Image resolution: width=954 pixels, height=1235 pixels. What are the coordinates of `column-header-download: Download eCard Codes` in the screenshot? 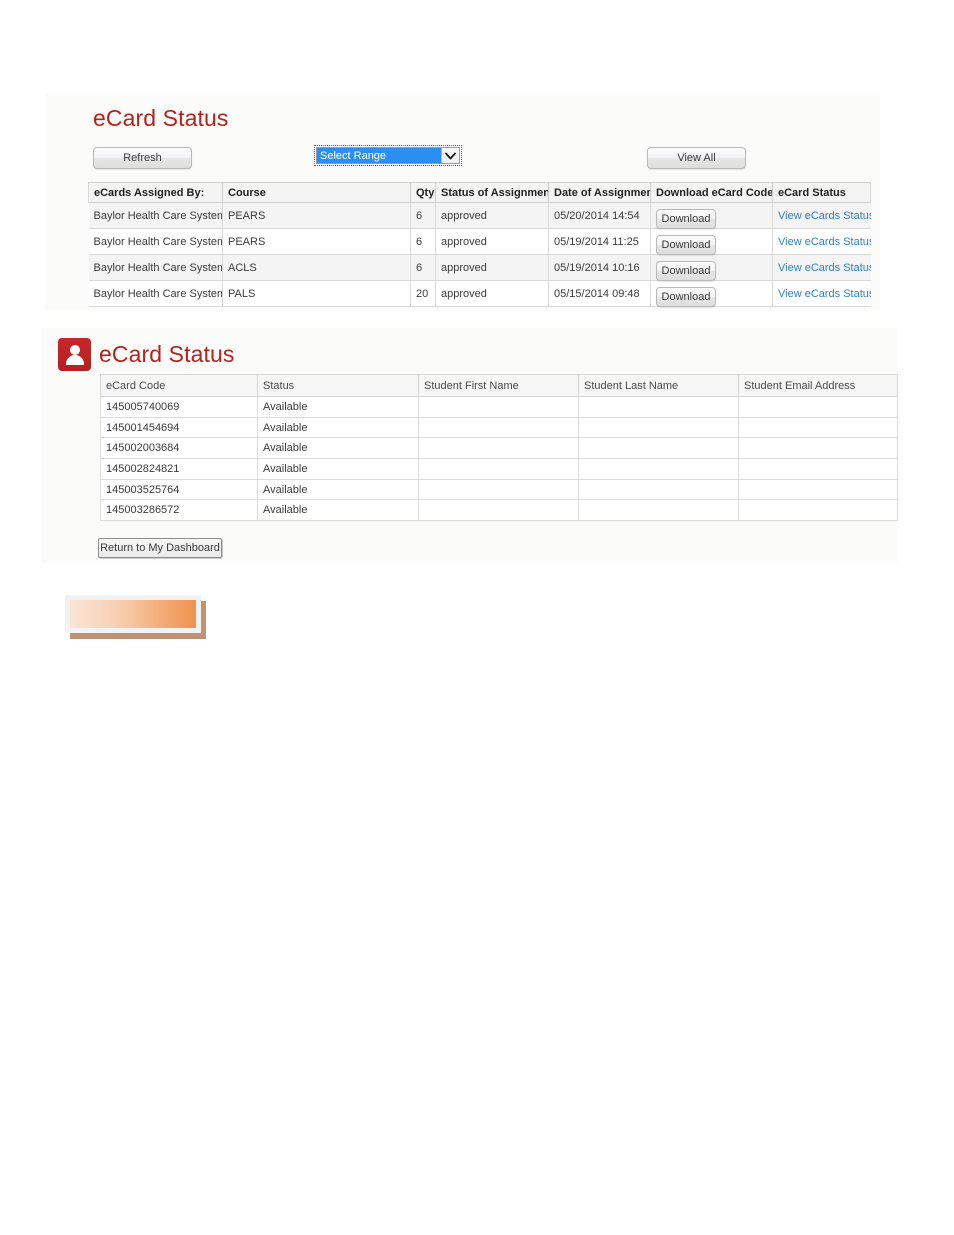 It's located at (711, 192).